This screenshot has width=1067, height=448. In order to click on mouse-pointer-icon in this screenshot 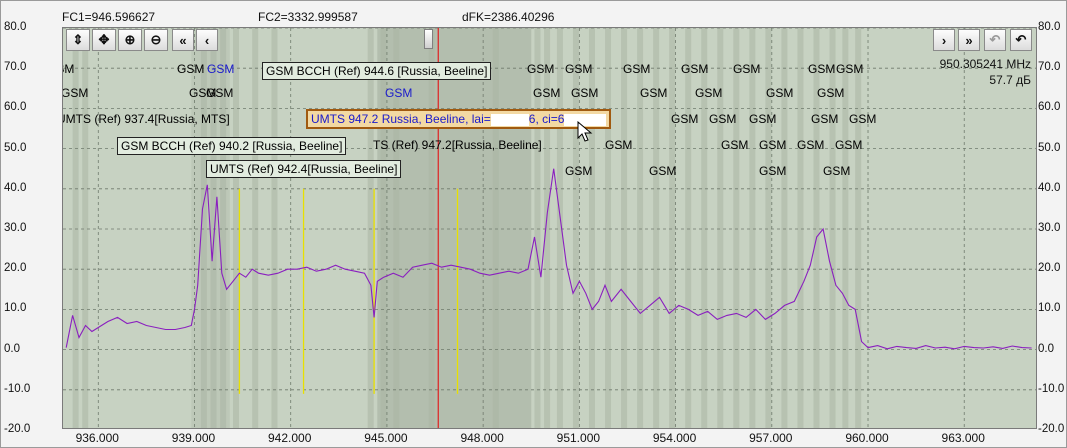, I will do `click(585, 131)`.